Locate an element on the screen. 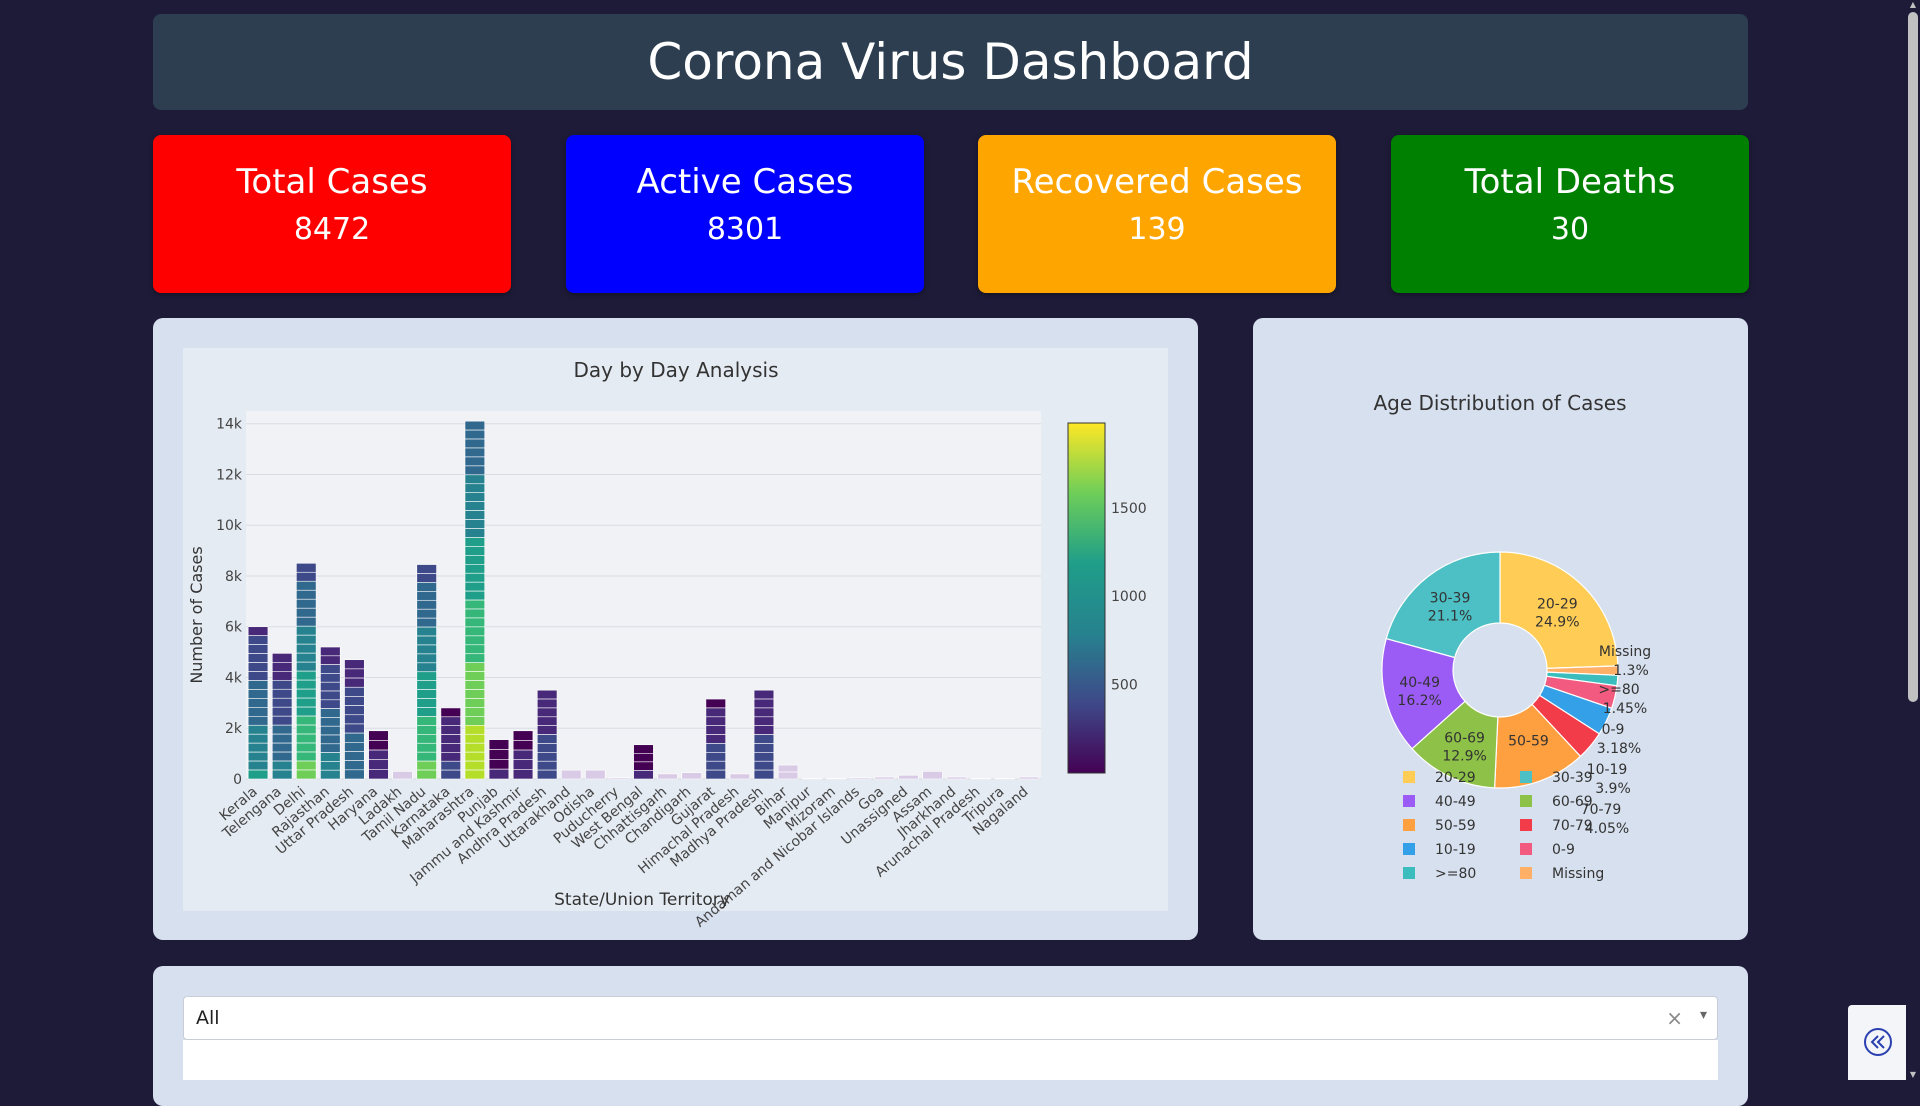 The width and height of the screenshot is (1920, 1106). scroll-down-icon: ▼ is located at coordinates (1913, 1075).